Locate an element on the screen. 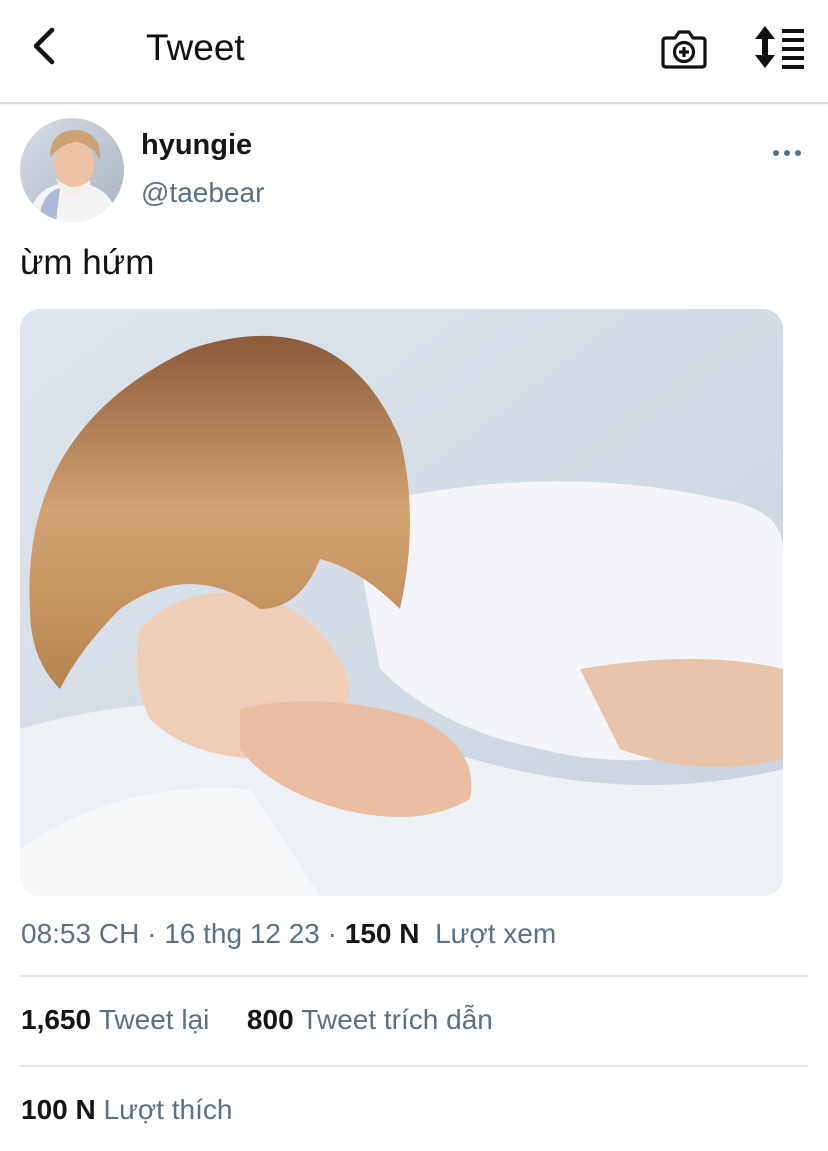 Image resolution: width=828 pixels, height=1151 pixels. likes-count: 100 N is located at coordinates (58, 1109).